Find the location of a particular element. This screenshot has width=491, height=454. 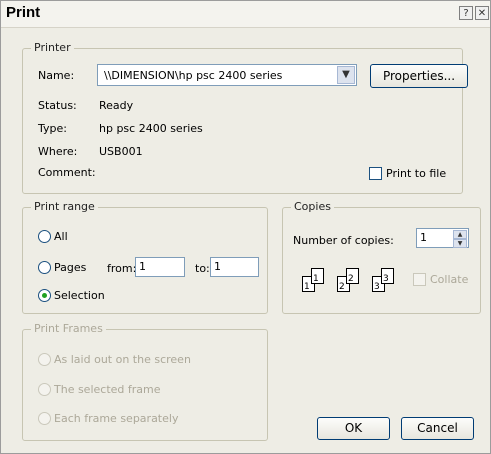

printer-name-select: \\DIMENSION\hp psc 2400 series ▼ is located at coordinates (227, 75).